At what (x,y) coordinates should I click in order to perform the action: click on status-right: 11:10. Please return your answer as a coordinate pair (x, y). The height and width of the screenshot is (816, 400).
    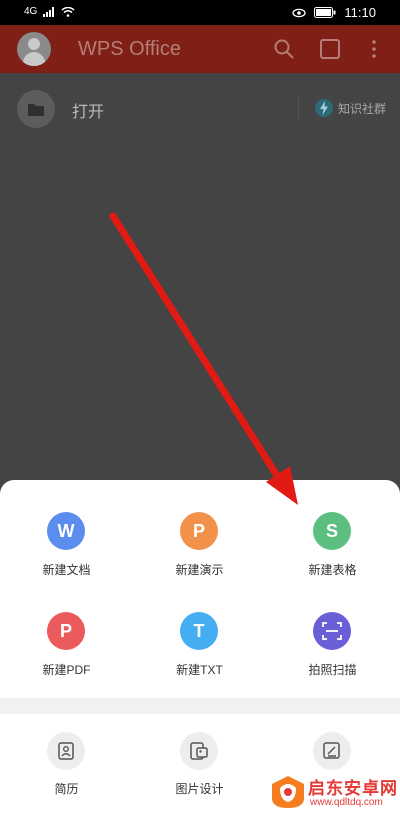
    Looking at the image, I should click on (334, 12).